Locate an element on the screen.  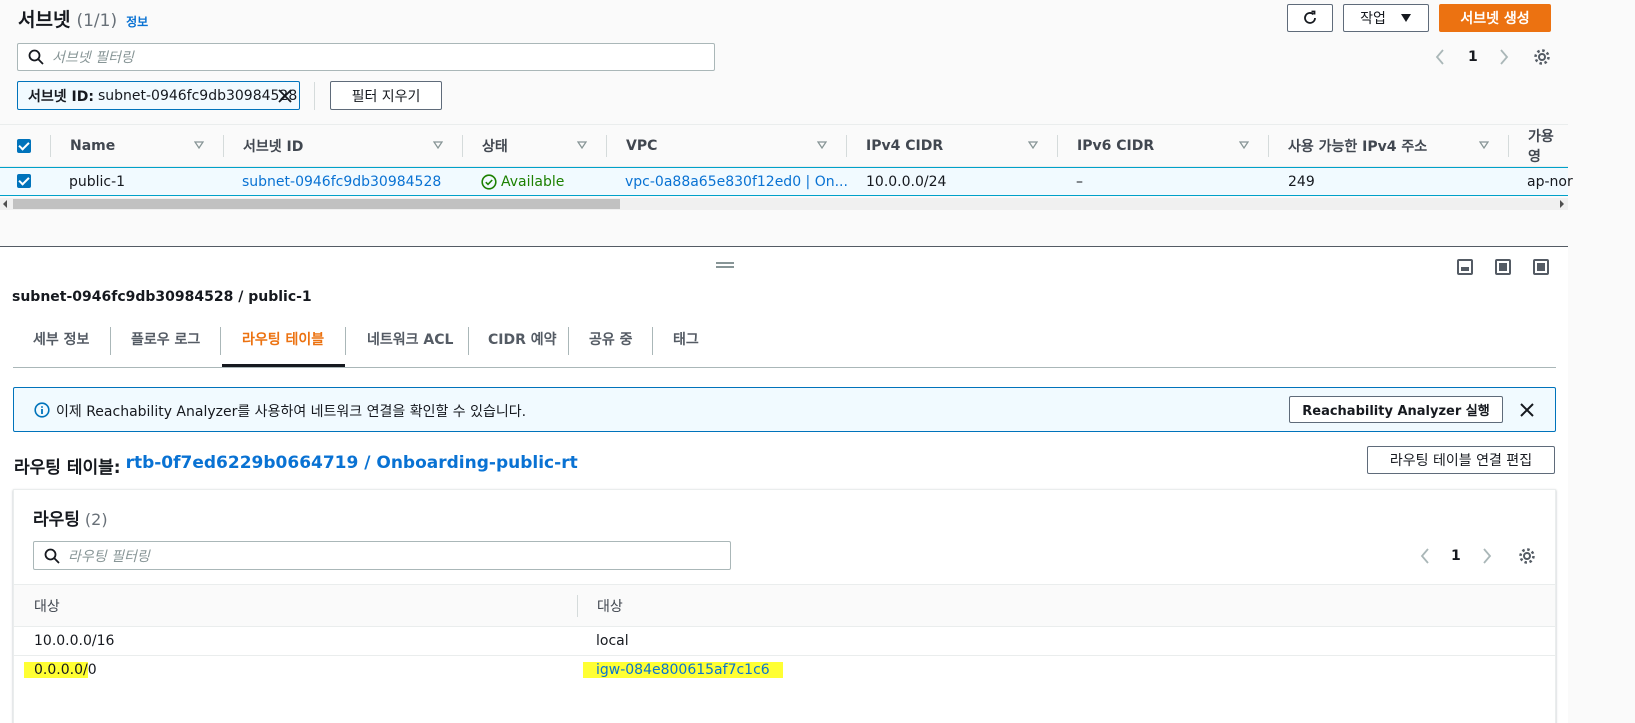
panel-full-icon is located at coordinates (1541, 267).